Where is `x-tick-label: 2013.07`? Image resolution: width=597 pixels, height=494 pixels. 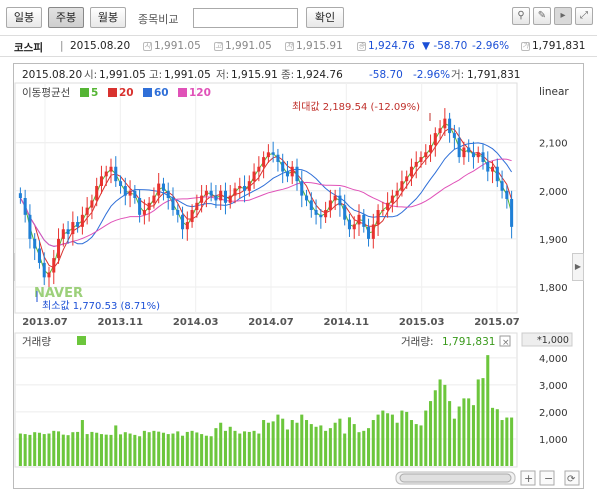 x-tick-label: 2013.07 is located at coordinates (45, 322).